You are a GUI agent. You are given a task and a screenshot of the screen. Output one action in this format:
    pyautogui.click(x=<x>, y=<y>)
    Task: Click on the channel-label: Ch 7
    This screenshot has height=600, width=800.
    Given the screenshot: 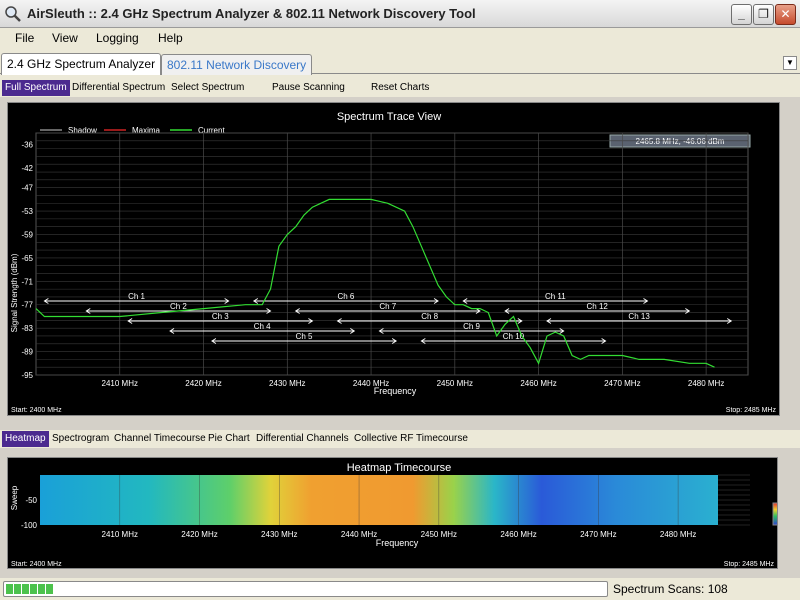 What is the action you would take?
    pyautogui.click(x=387, y=306)
    